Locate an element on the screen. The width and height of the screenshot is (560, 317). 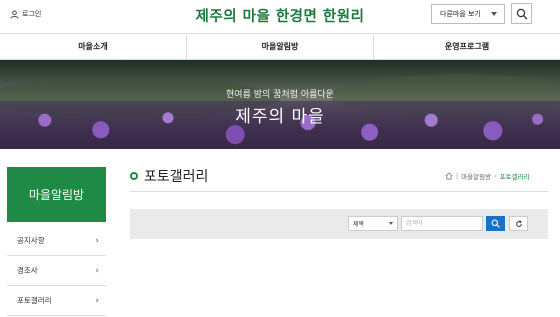
sidebar-item-family-events: 경조사 › is located at coordinates (56, 271).